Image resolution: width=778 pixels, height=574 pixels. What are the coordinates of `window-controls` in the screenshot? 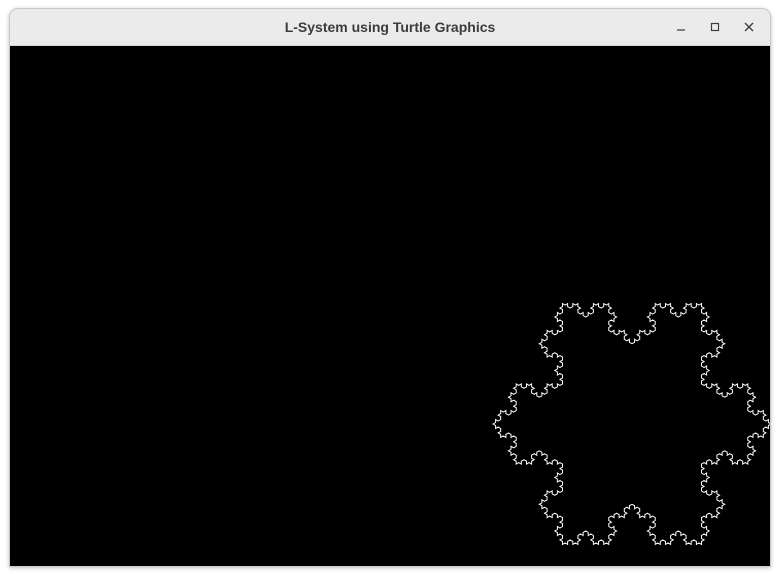 It's located at (715, 27).